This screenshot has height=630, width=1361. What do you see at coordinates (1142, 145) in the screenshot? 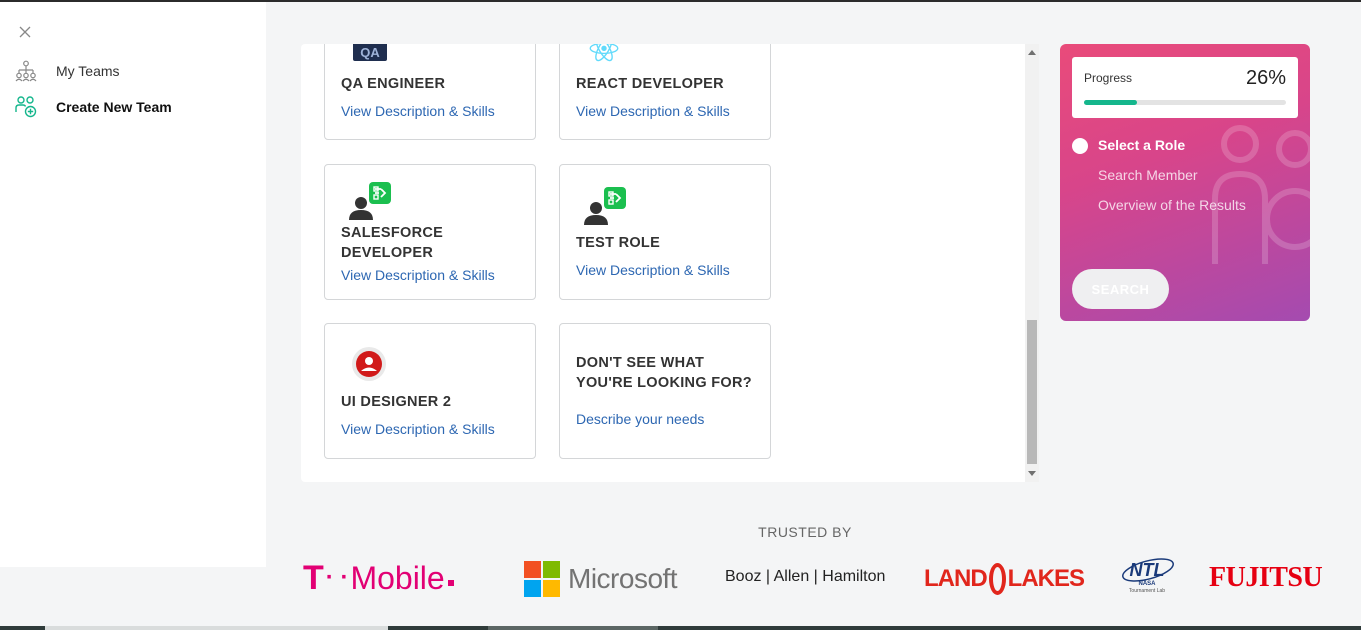
I see `step-select-role: Select a Role` at bounding box center [1142, 145].